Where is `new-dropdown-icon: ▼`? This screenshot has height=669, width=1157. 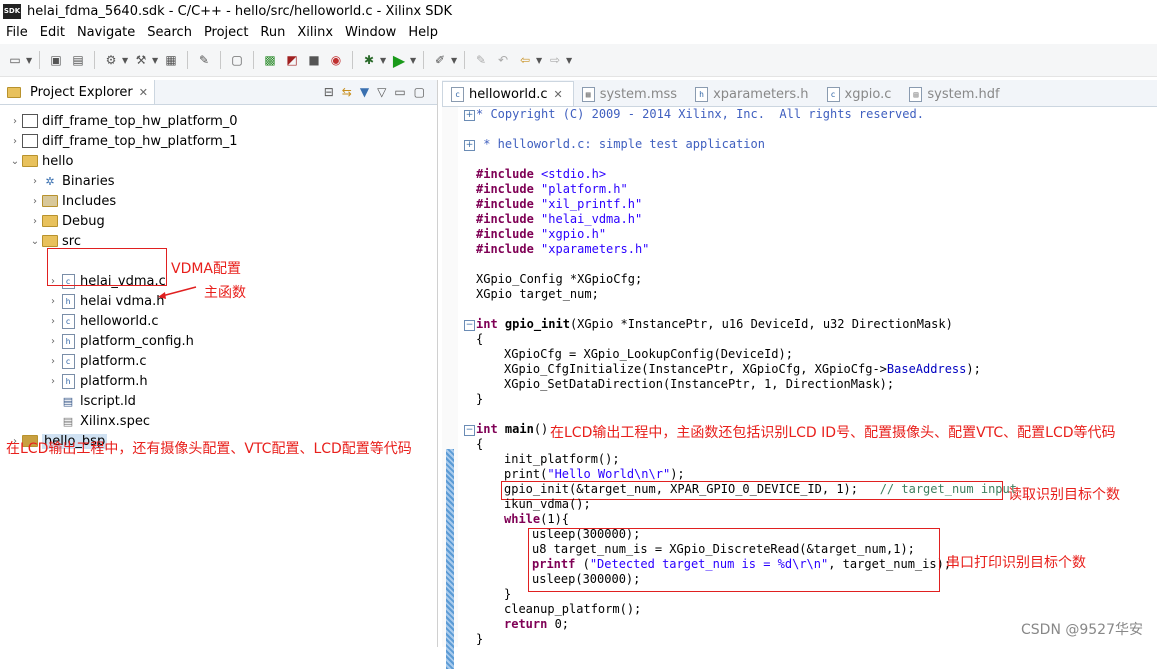
new-dropdown-icon: ▼ is located at coordinates (30, 60).